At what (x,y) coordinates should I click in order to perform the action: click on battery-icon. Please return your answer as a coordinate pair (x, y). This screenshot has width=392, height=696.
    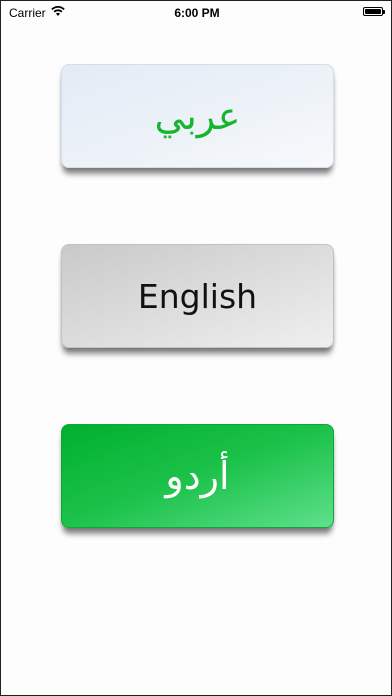
    Looking at the image, I should click on (374, 11).